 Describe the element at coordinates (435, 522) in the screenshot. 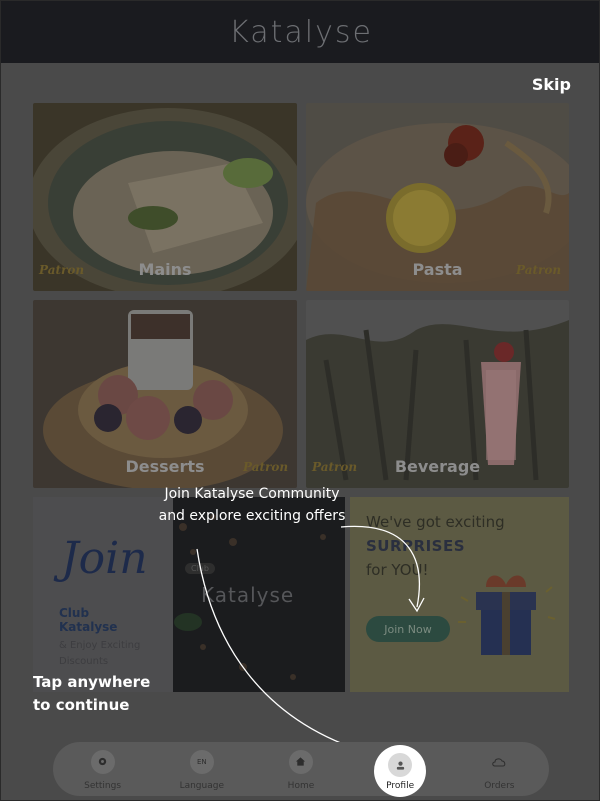

I see `surprise-line1: We've got exciting` at that location.